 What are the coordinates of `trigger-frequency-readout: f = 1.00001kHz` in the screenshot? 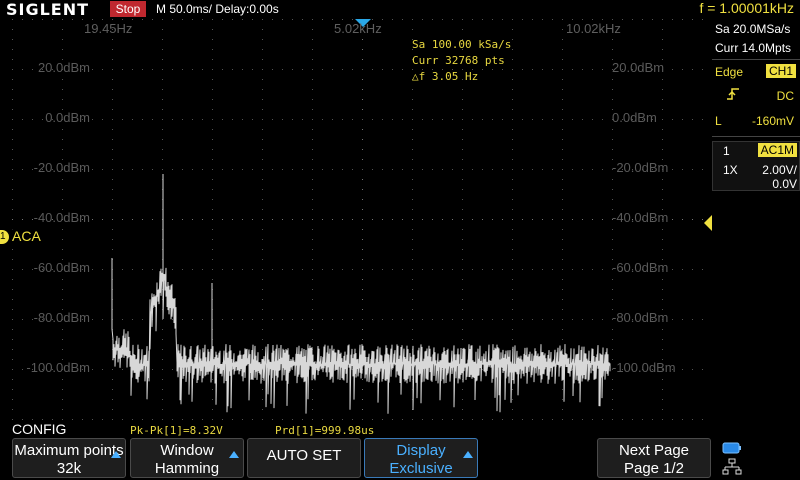 It's located at (746, 8).